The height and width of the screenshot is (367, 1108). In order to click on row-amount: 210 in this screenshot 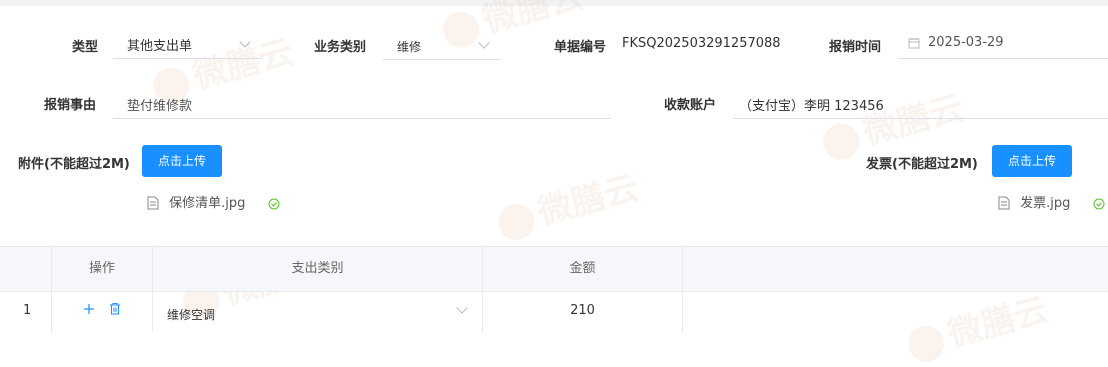, I will do `click(583, 312)`.